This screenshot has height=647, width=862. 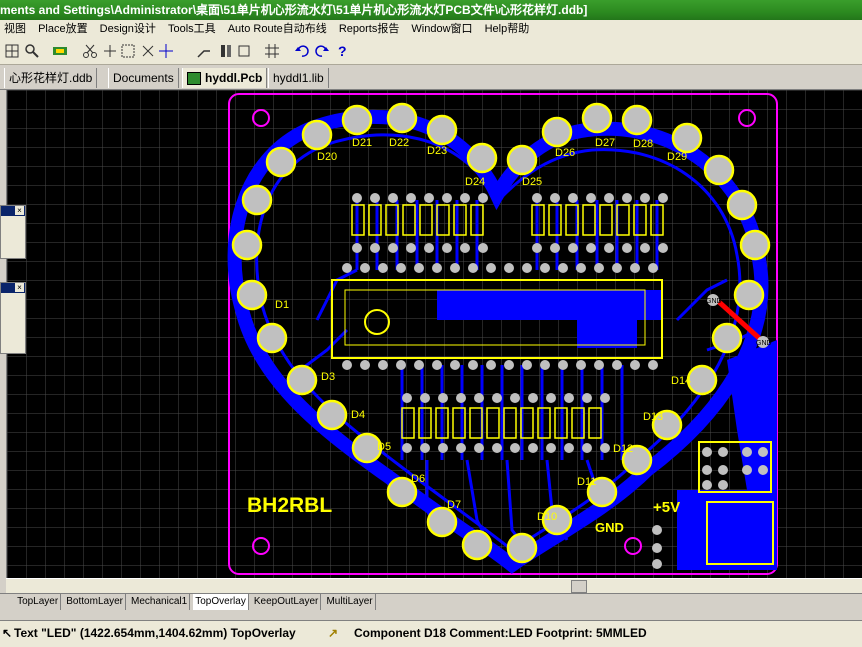 What do you see at coordinates (609, 527) in the screenshot?
I see `label-gnd: GND` at bounding box center [609, 527].